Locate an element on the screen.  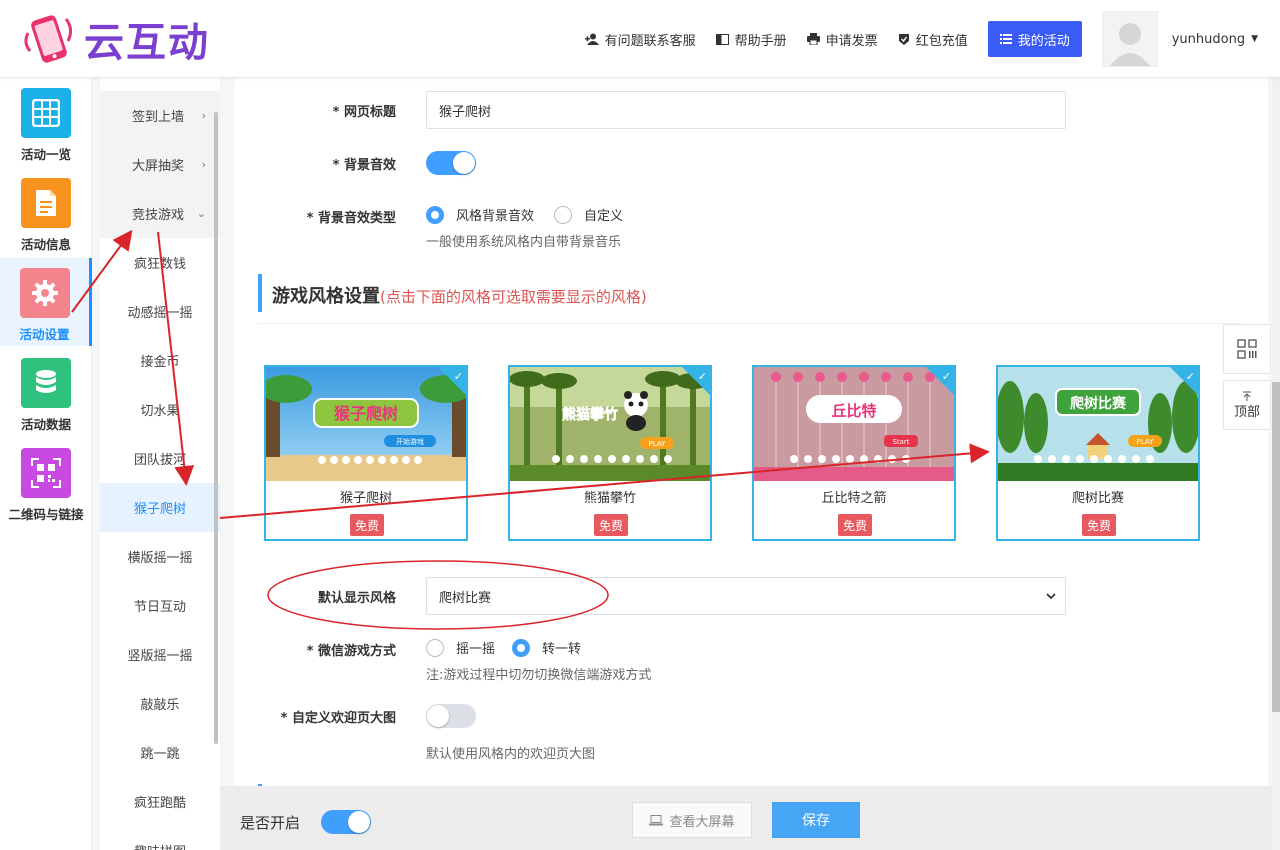
left-nav-item-activity-list: 活动一览 is located at coordinates (46, 122).